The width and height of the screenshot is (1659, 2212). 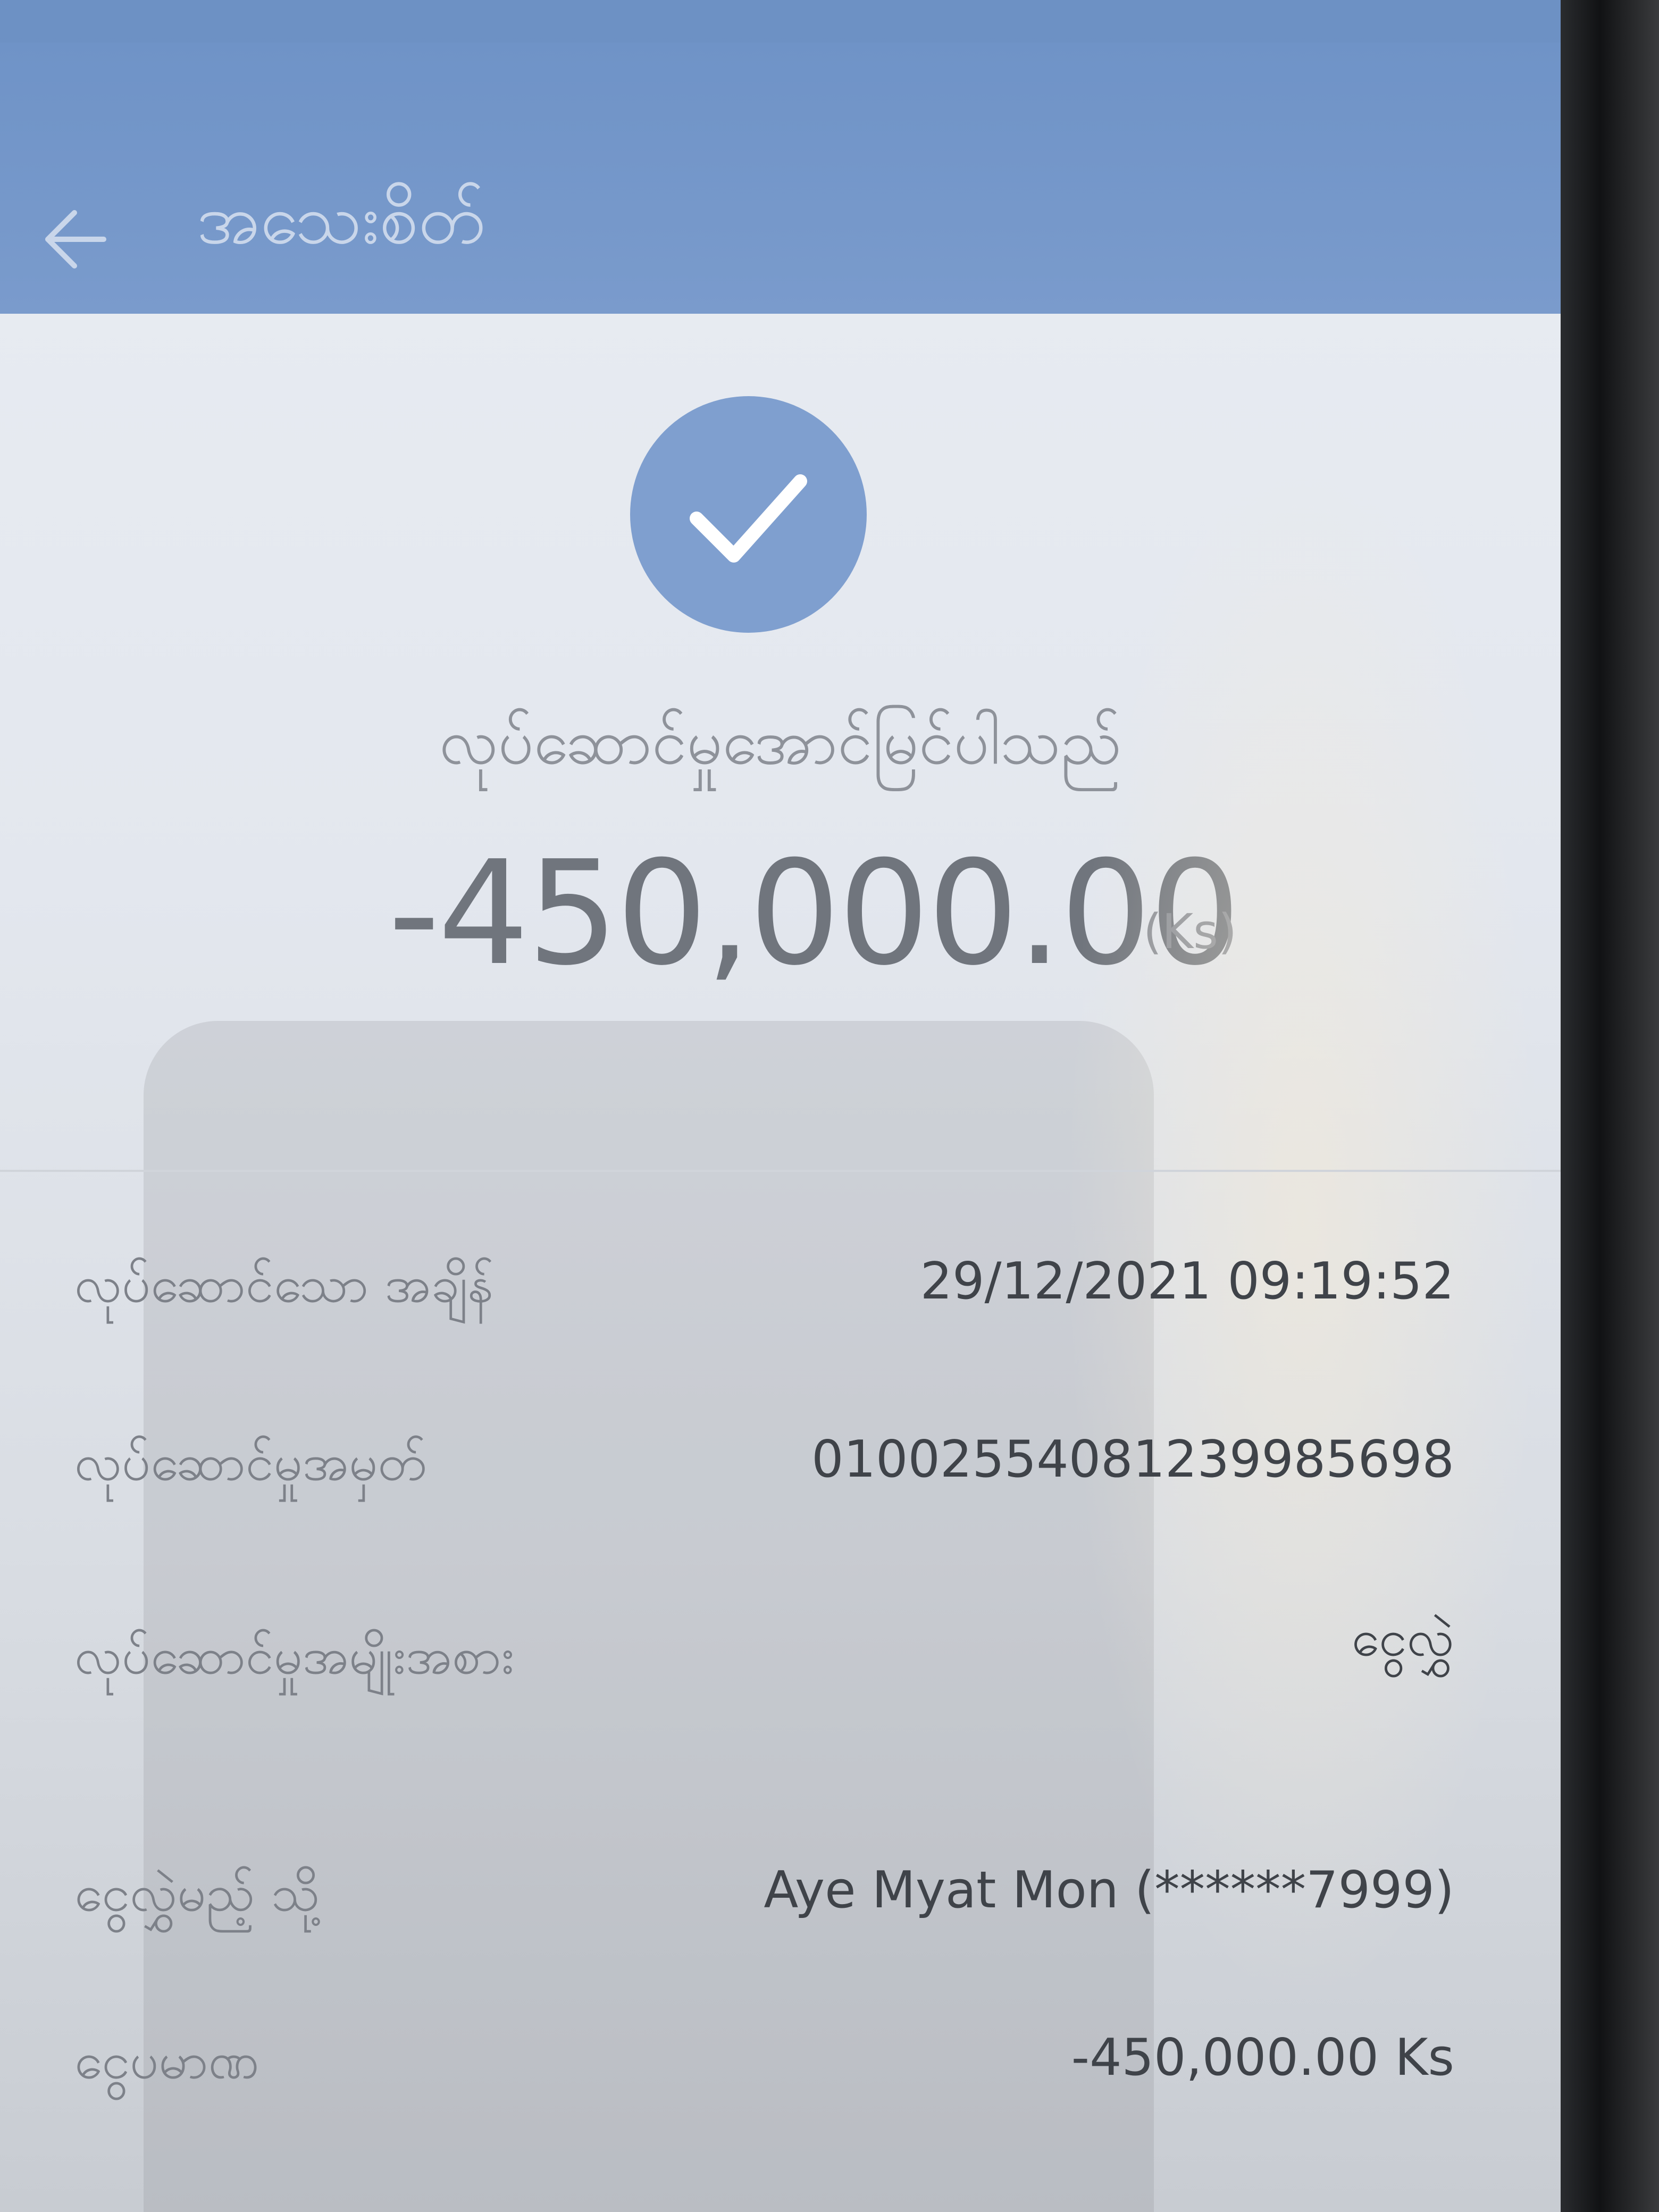 I want to click on phone-bezel, so click(x=1610, y=1106).